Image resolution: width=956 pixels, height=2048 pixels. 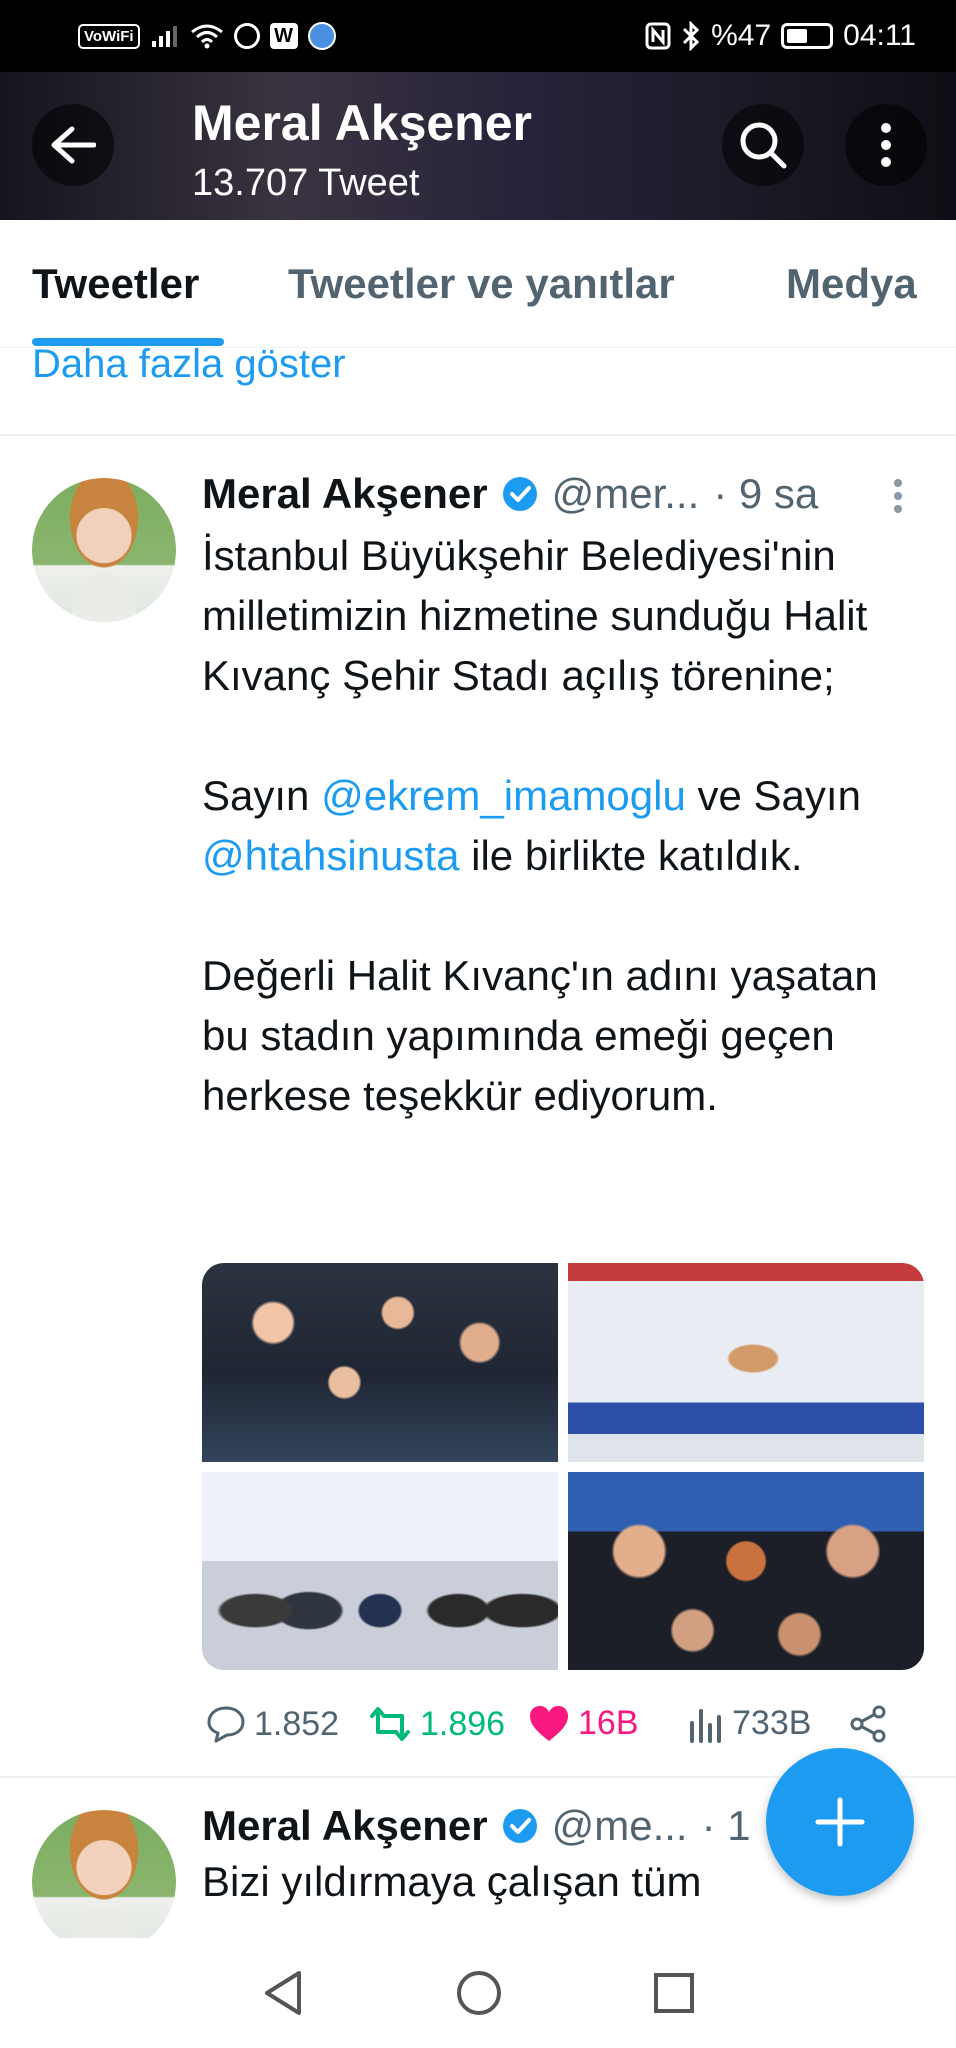 I want to click on text-segment: Sayın, so click(x=262, y=795).